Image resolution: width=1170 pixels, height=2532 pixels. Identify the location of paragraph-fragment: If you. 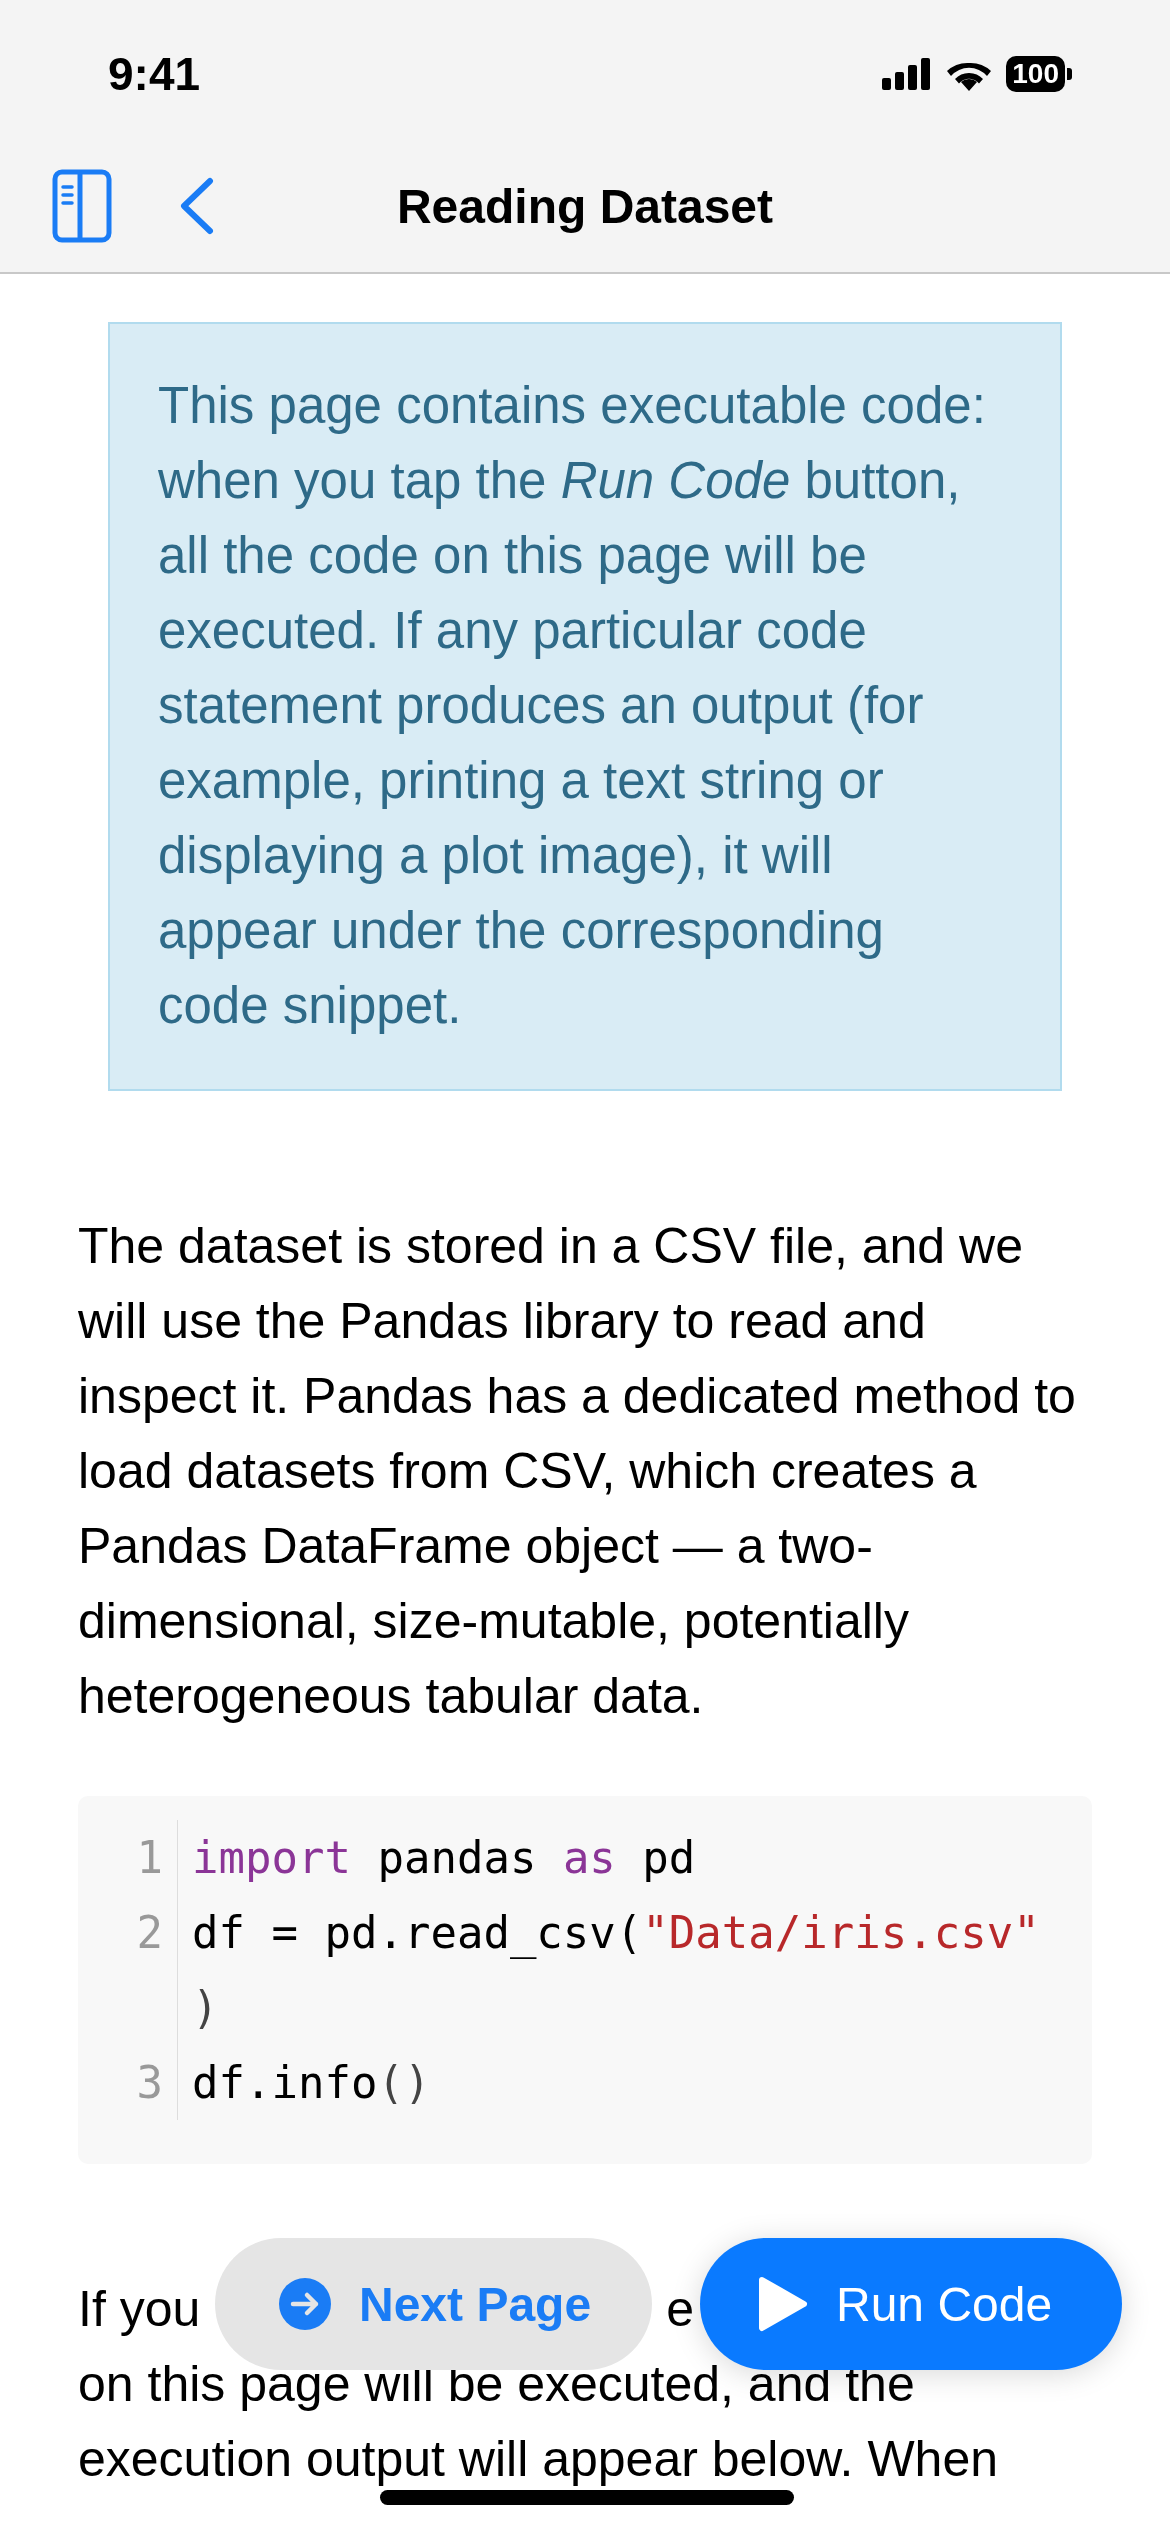
(139, 2309).